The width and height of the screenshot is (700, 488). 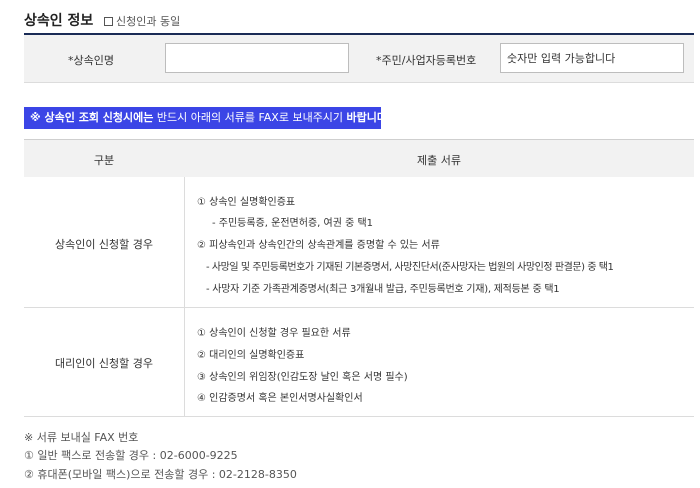 I want to click on doc-item: ① 상속인 실명확인증표, so click(x=246, y=202).